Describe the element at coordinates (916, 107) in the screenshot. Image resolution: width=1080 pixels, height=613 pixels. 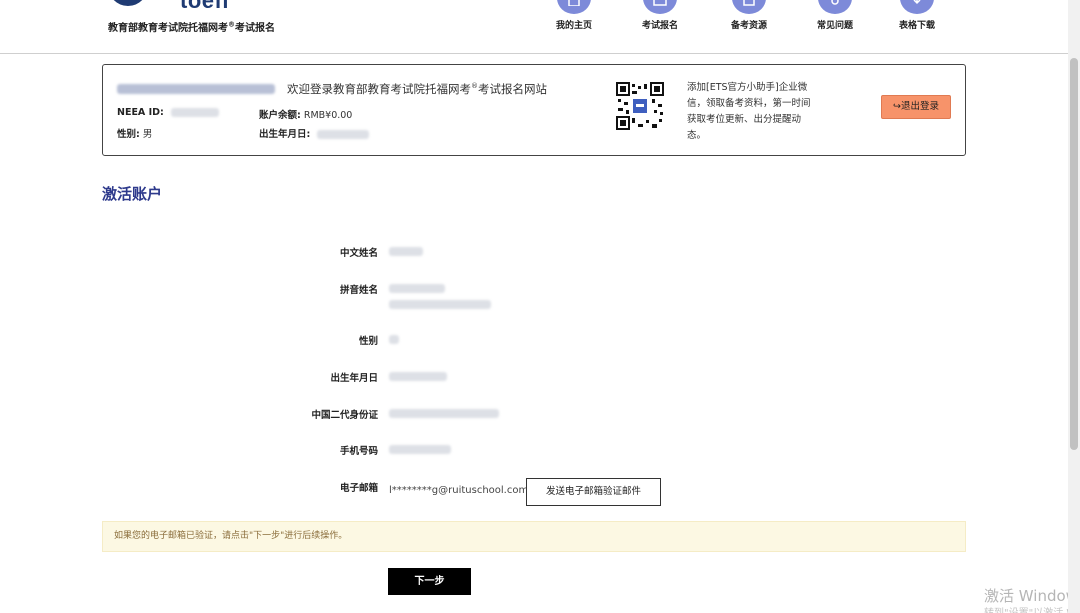
I see `logout-button: ↪退出登录` at that location.